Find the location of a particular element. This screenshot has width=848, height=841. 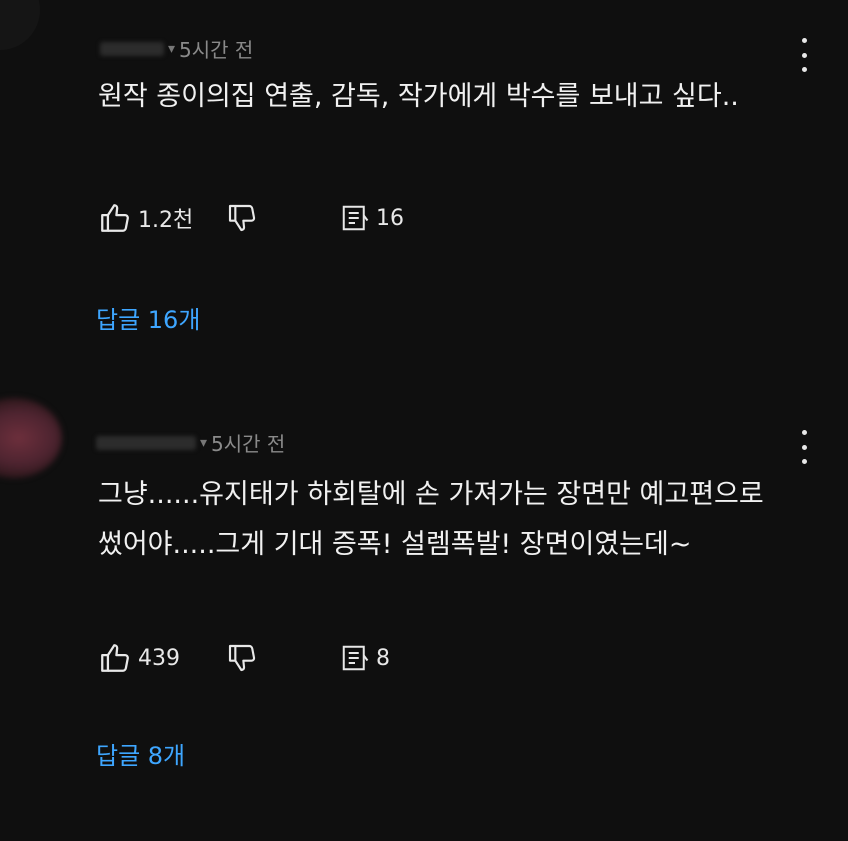

like-button: 1.2천 is located at coordinates (162, 218).